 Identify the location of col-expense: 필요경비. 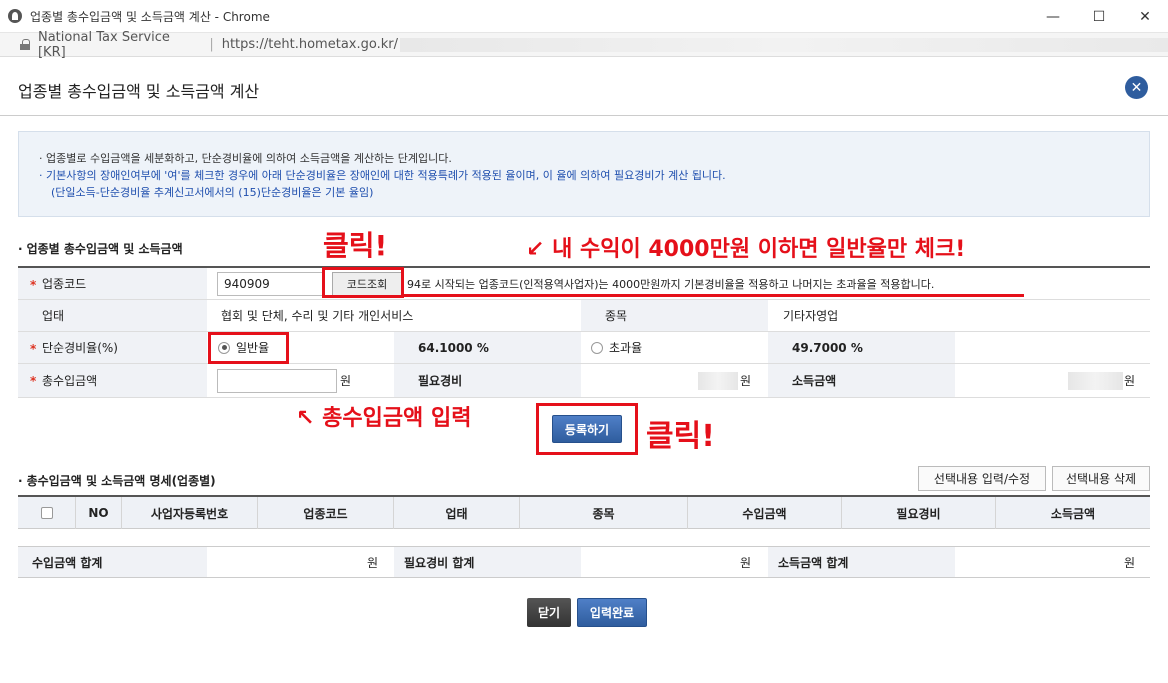
(919, 513).